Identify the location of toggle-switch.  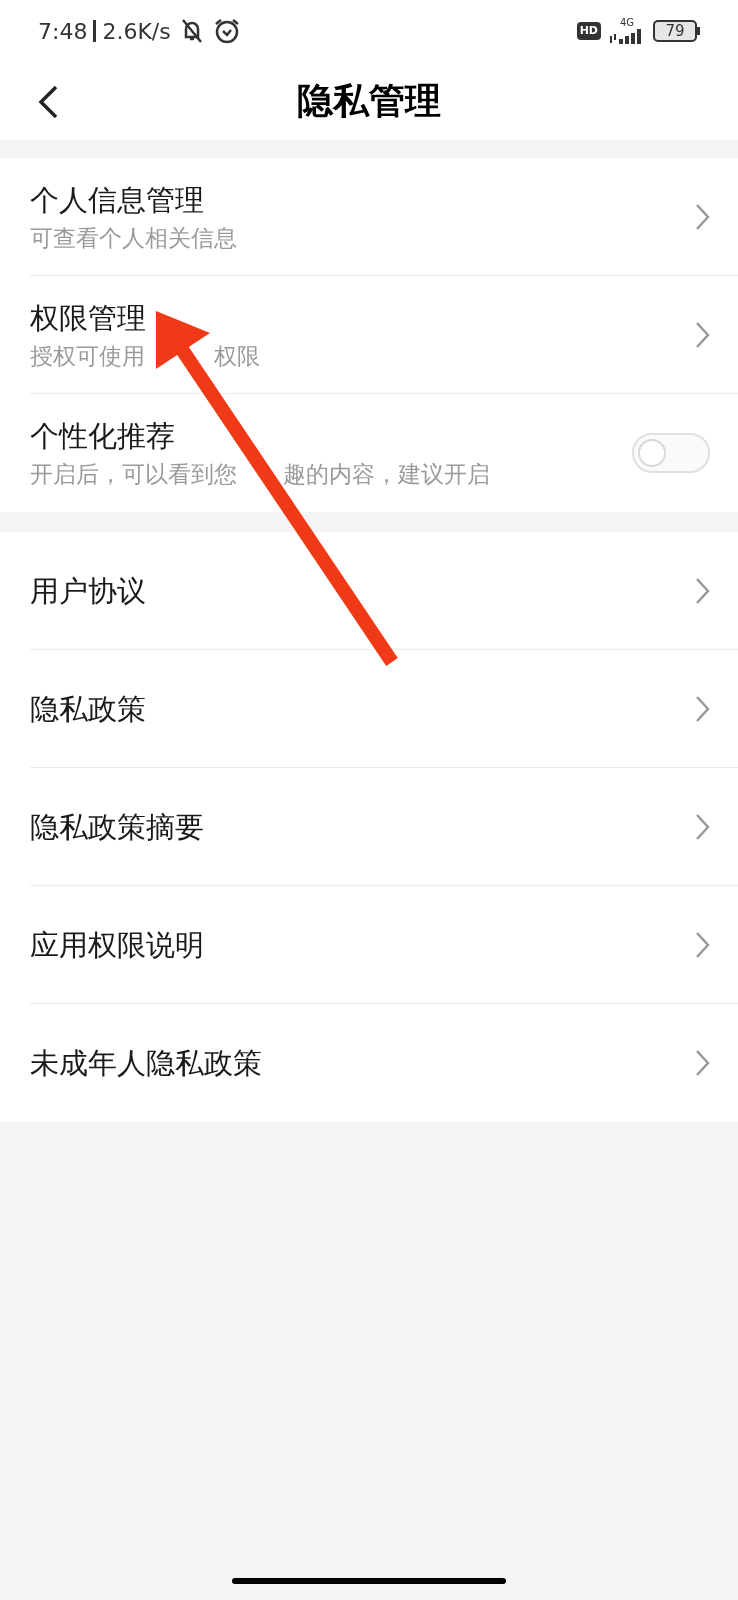
(671, 453).